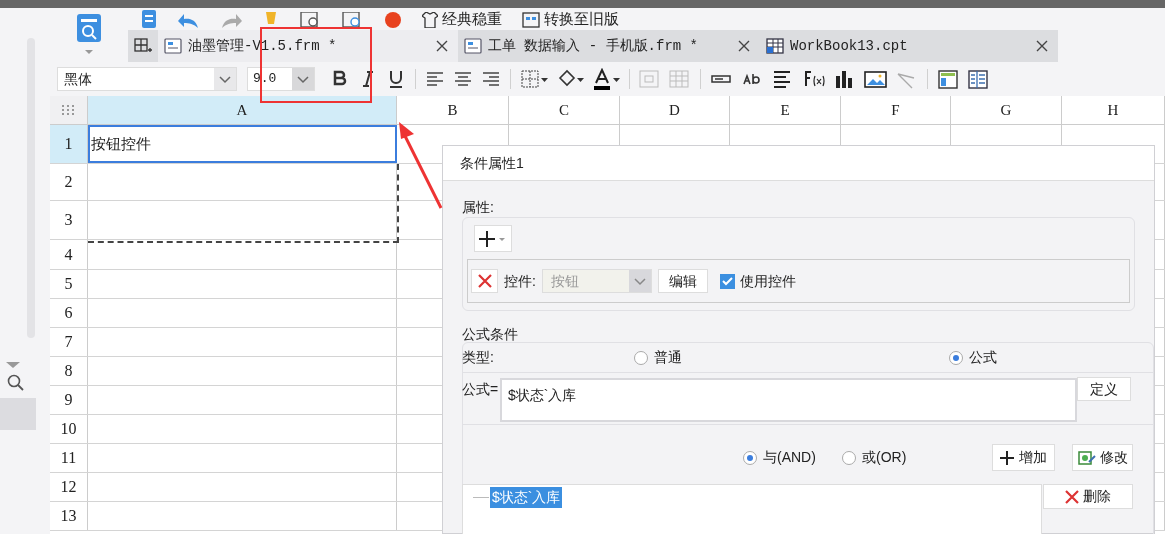 The height and width of the screenshot is (534, 1165). Describe the element at coordinates (570, 18) in the screenshot. I see `toolbar-button: 转换至旧版` at that location.